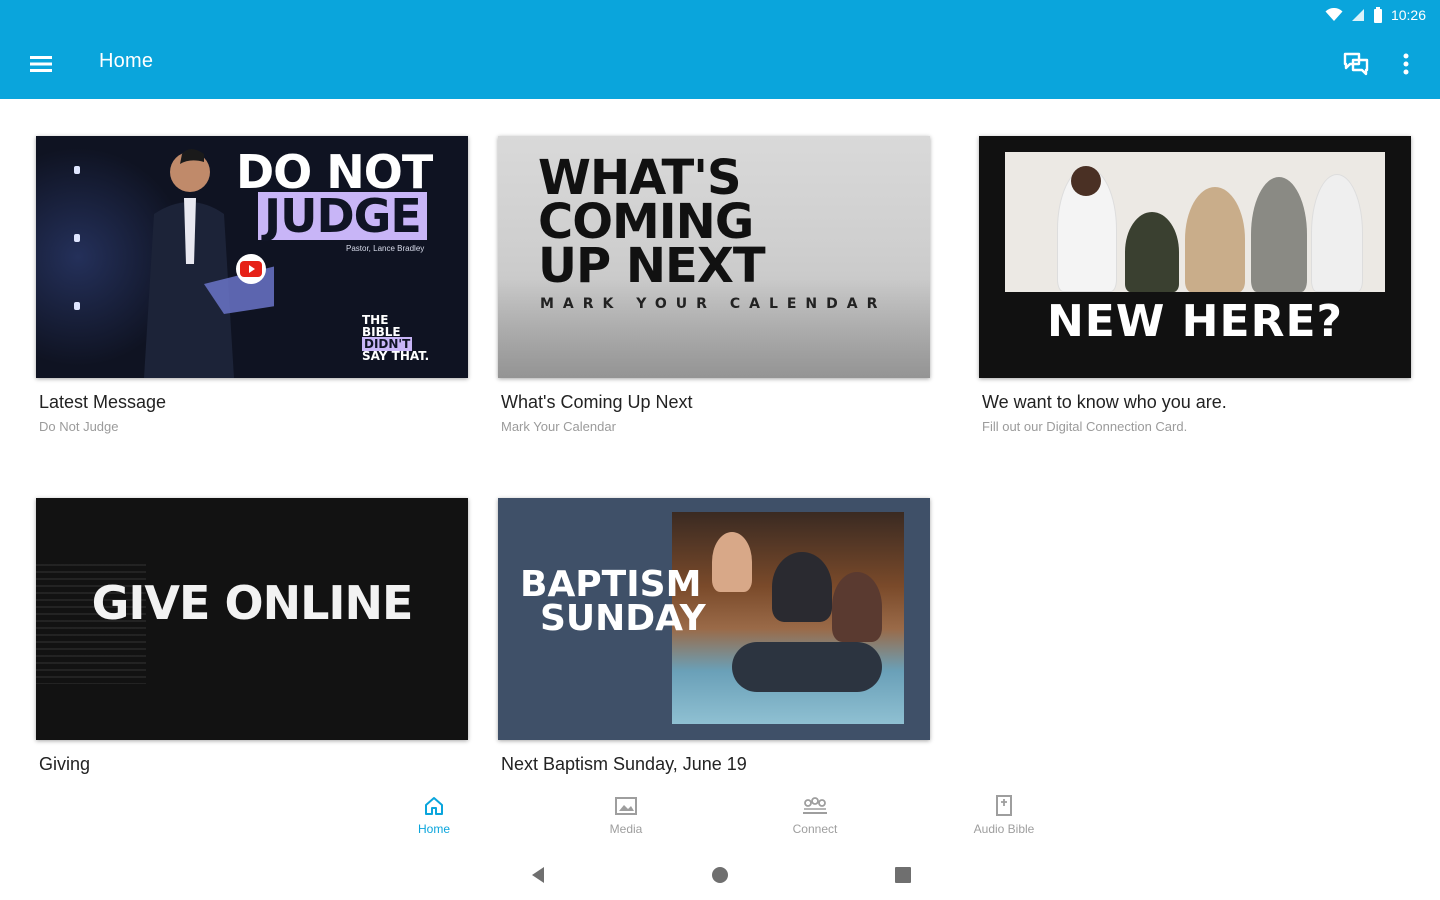 The image size is (1440, 900). Describe the element at coordinates (597, 402) in the screenshot. I see `card-title: What's Coming Up Next` at that location.